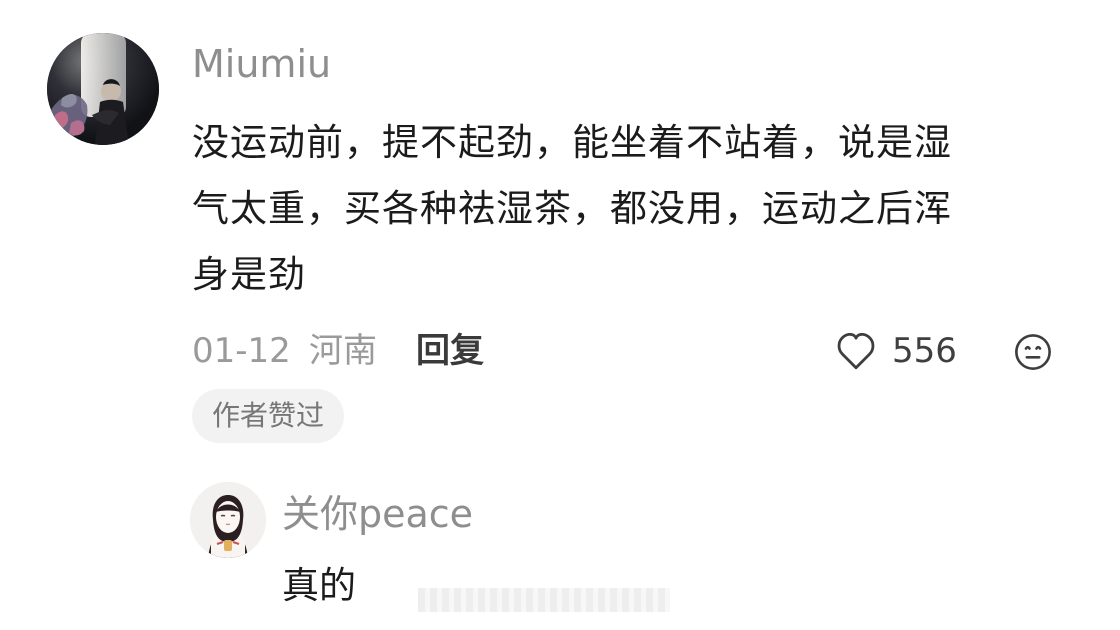 The width and height of the screenshot is (1120, 630). I want to click on reply-button: 回复, so click(450, 351).